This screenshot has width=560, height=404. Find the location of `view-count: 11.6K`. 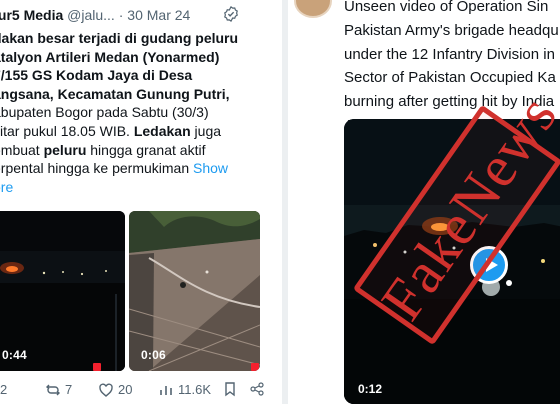

view-count: 11.6K is located at coordinates (195, 389).